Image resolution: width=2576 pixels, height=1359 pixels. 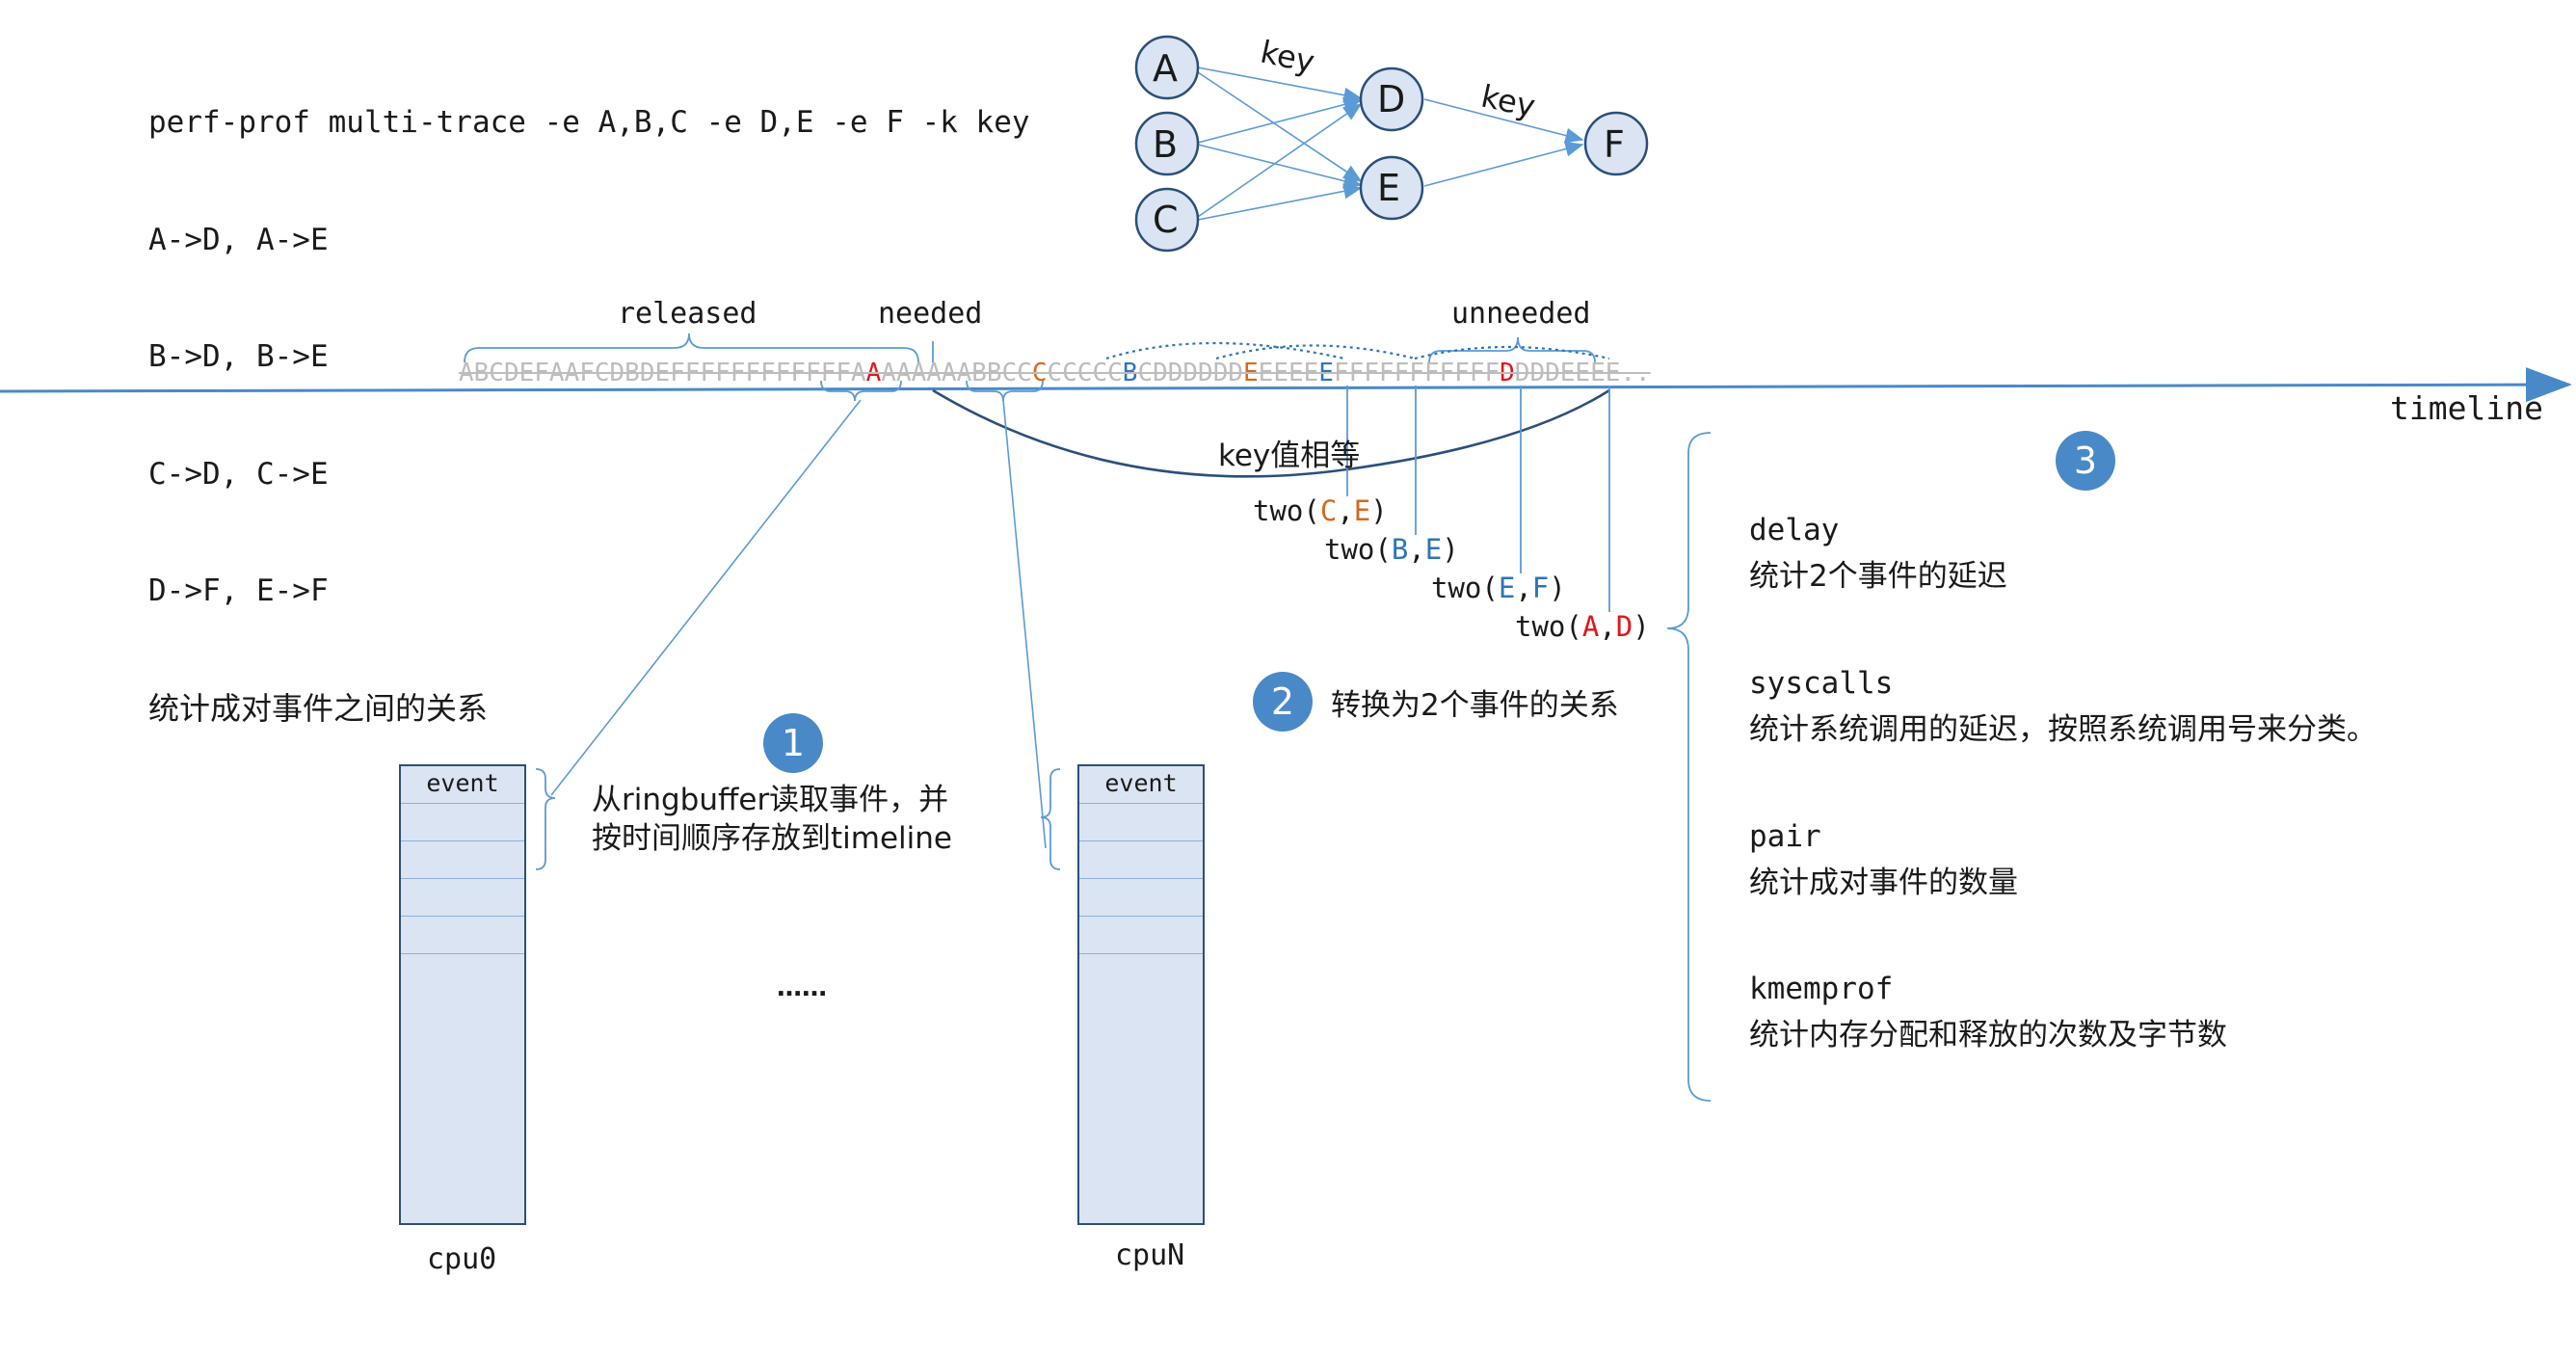 What do you see at coordinates (1165, 68) in the screenshot?
I see `node-a-label: A` at bounding box center [1165, 68].